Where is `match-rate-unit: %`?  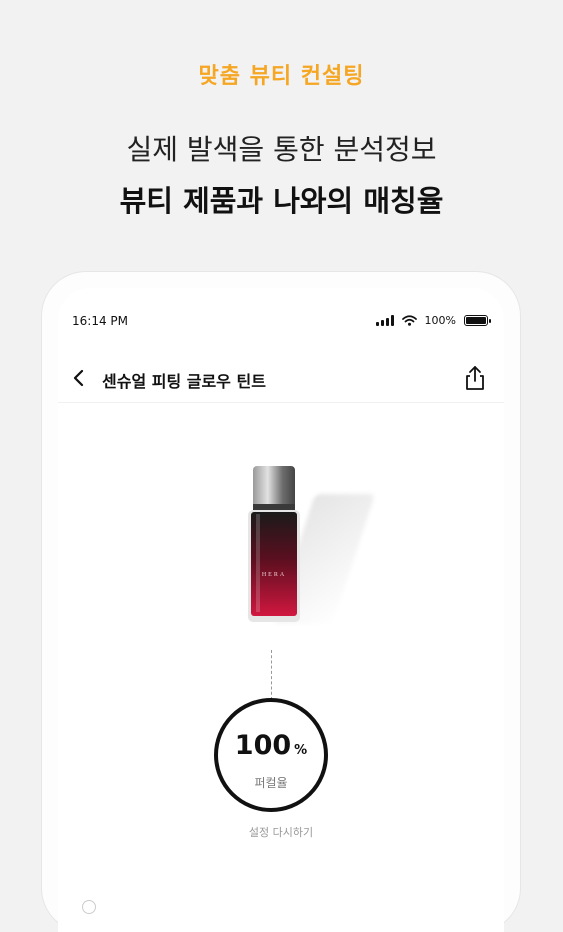 match-rate-unit: % is located at coordinates (301, 750).